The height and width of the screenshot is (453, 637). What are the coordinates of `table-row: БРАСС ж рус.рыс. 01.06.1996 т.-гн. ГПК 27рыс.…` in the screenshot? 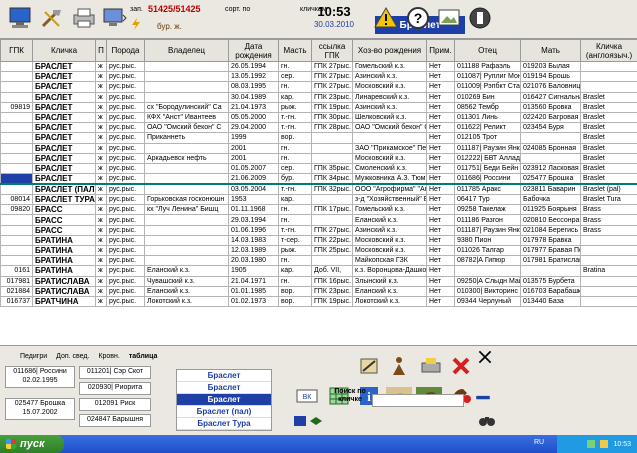 It's located at (318, 230).